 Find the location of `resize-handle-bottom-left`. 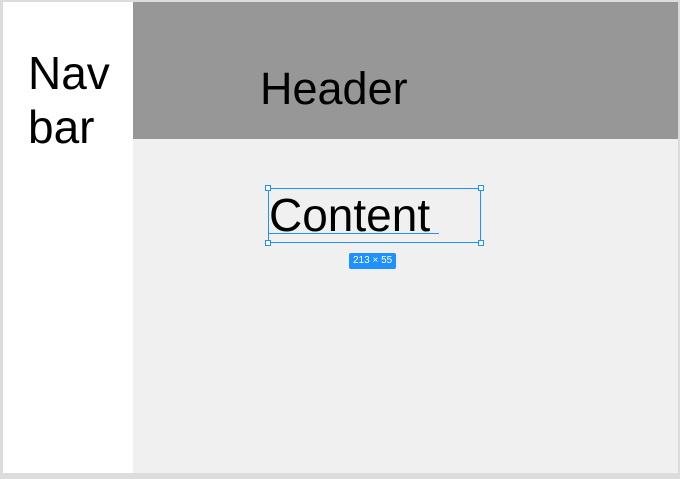

resize-handle-bottom-left is located at coordinates (268, 243).